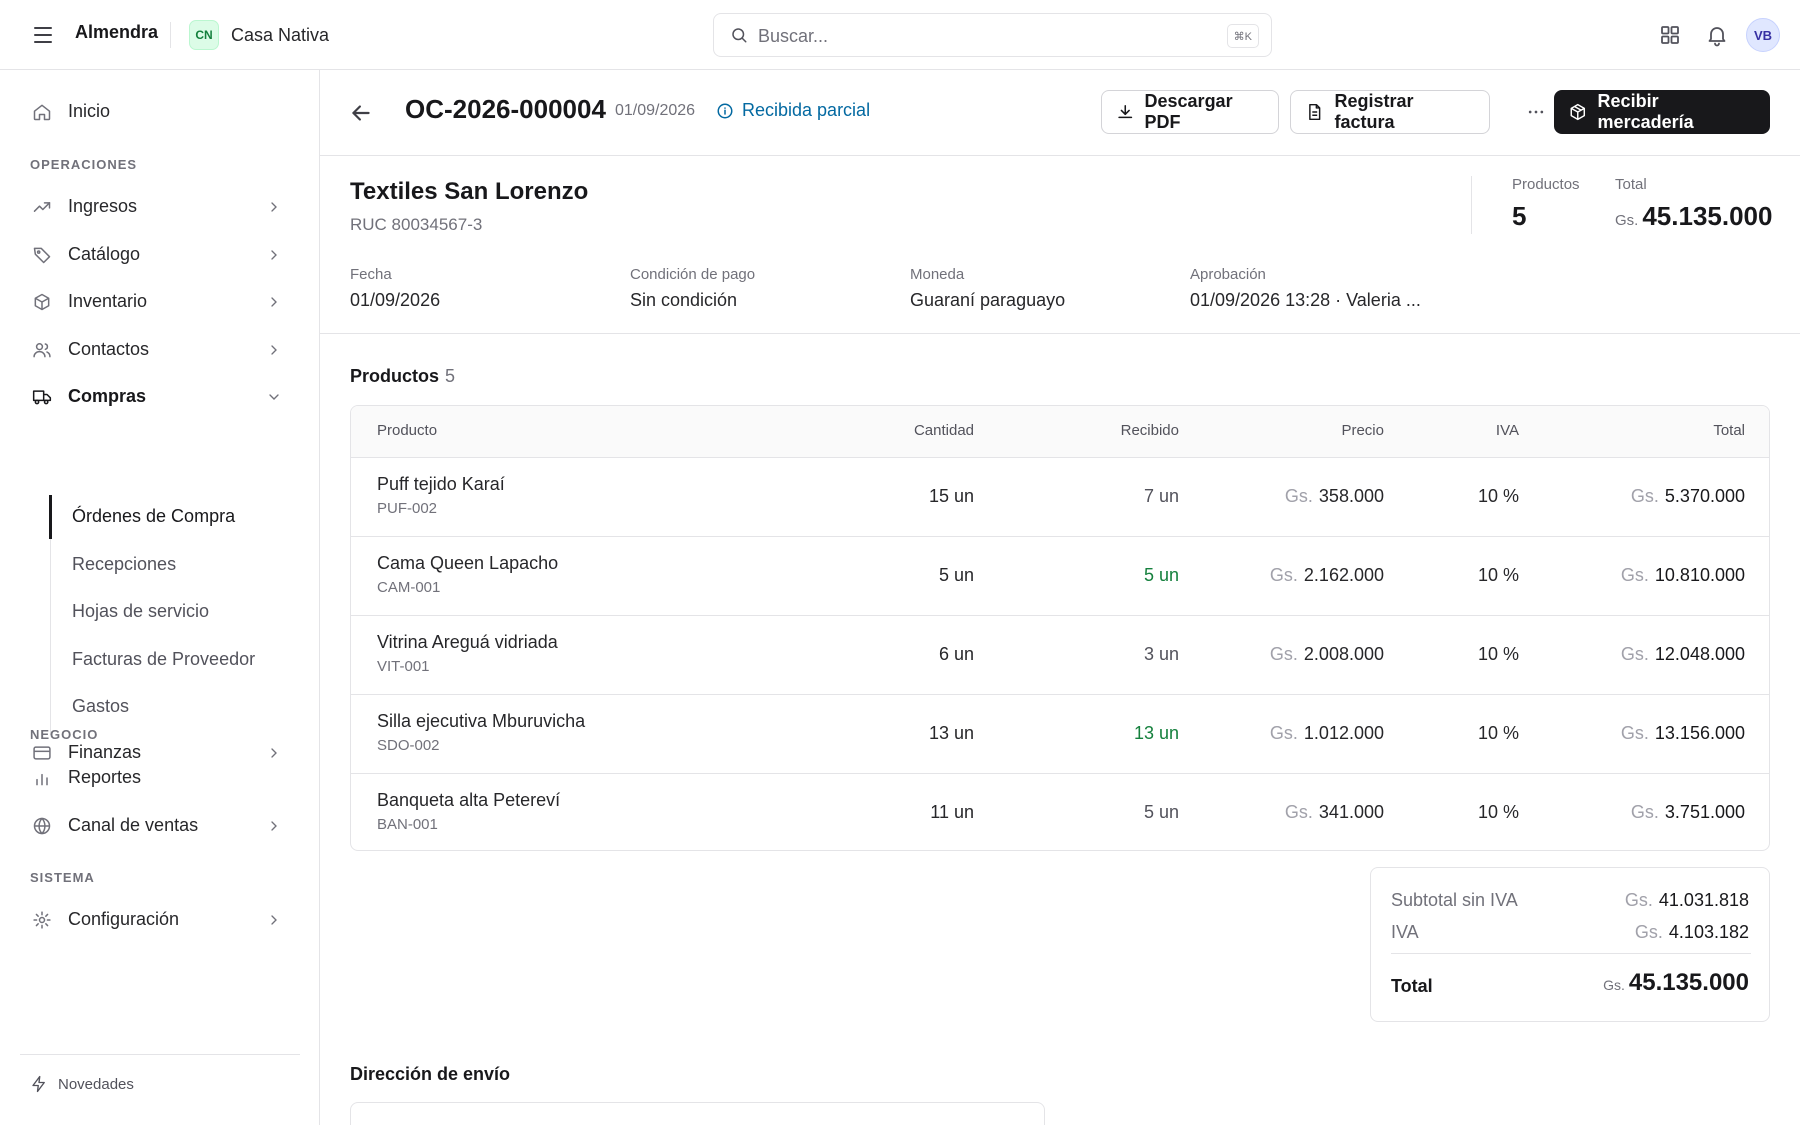 This screenshot has height=1125, width=1800. Describe the element at coordinates (176, 565) in the screenshot. I see `sidebar-subitem-recepciones: Recepciones` at that location.